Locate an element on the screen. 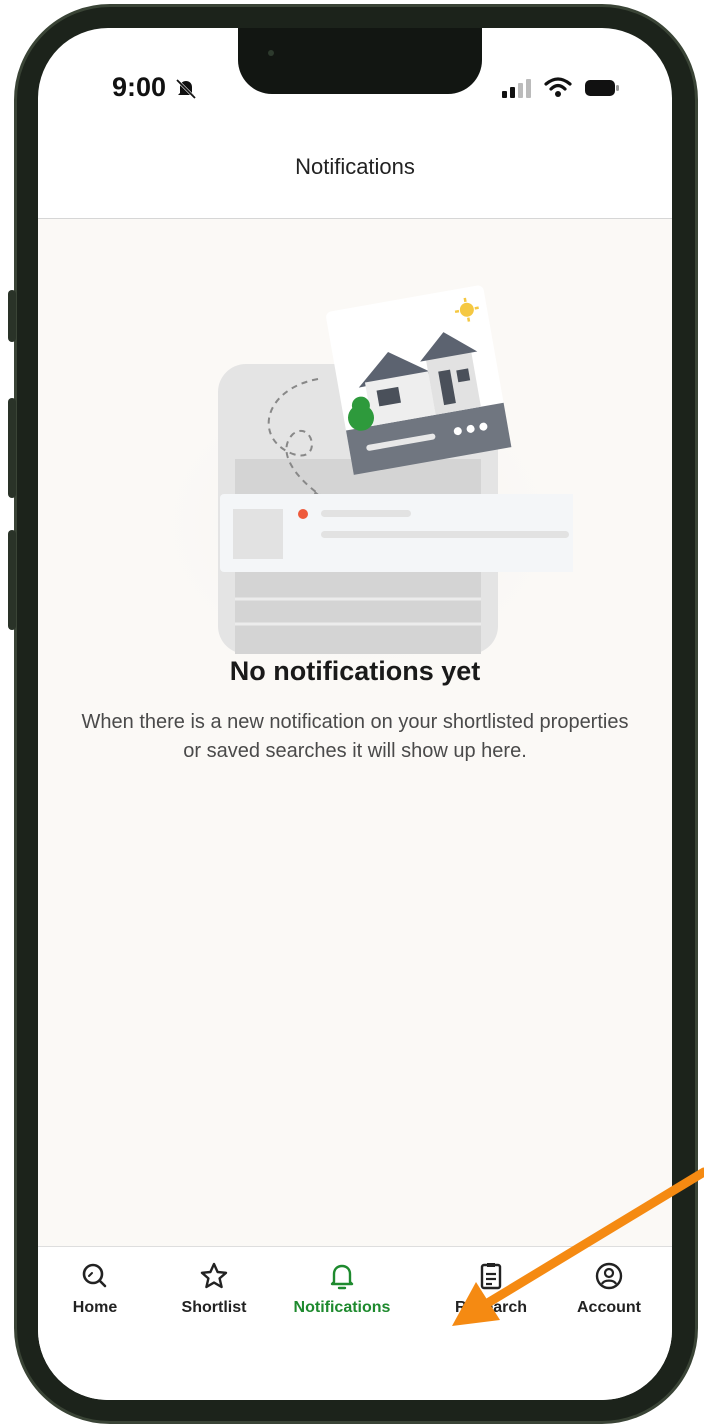 The image size is (704, 1428). annotation-arrow-icon is located at coordinates (578, 1246).